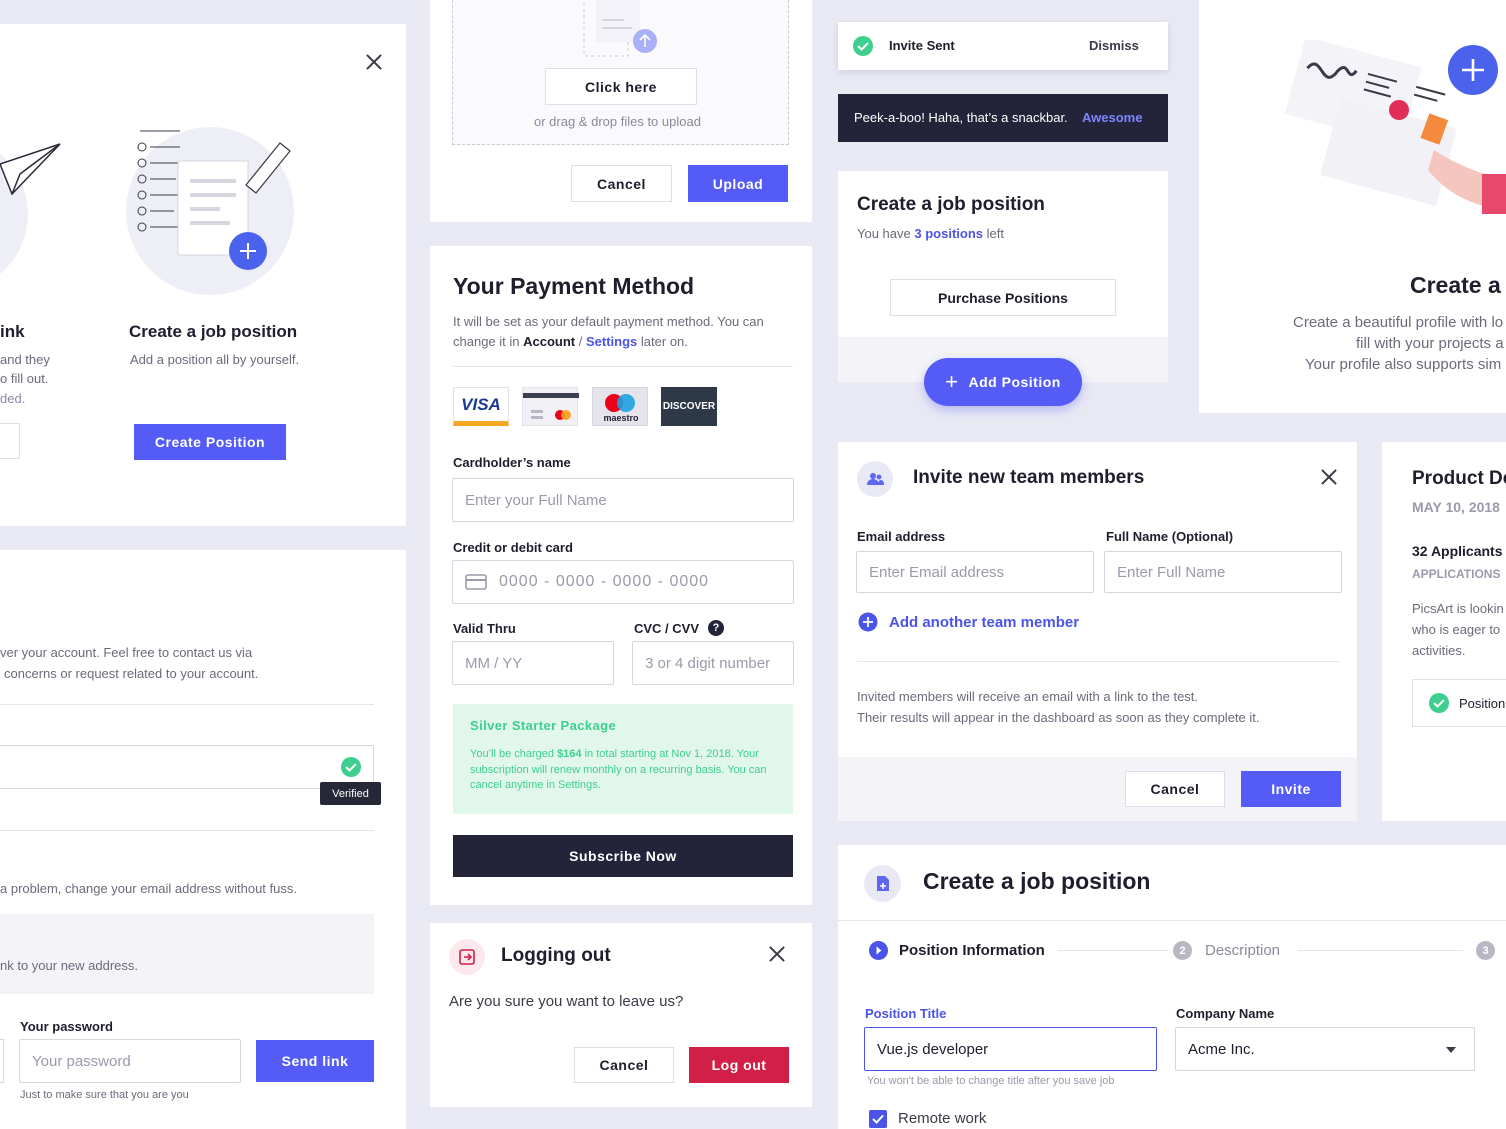 This screenshot has height=1129, width=1506. What do you see at coordinates (1182, 950) in the screenshot?
I see `step-number: 2` at bounding box center [1182, 950].